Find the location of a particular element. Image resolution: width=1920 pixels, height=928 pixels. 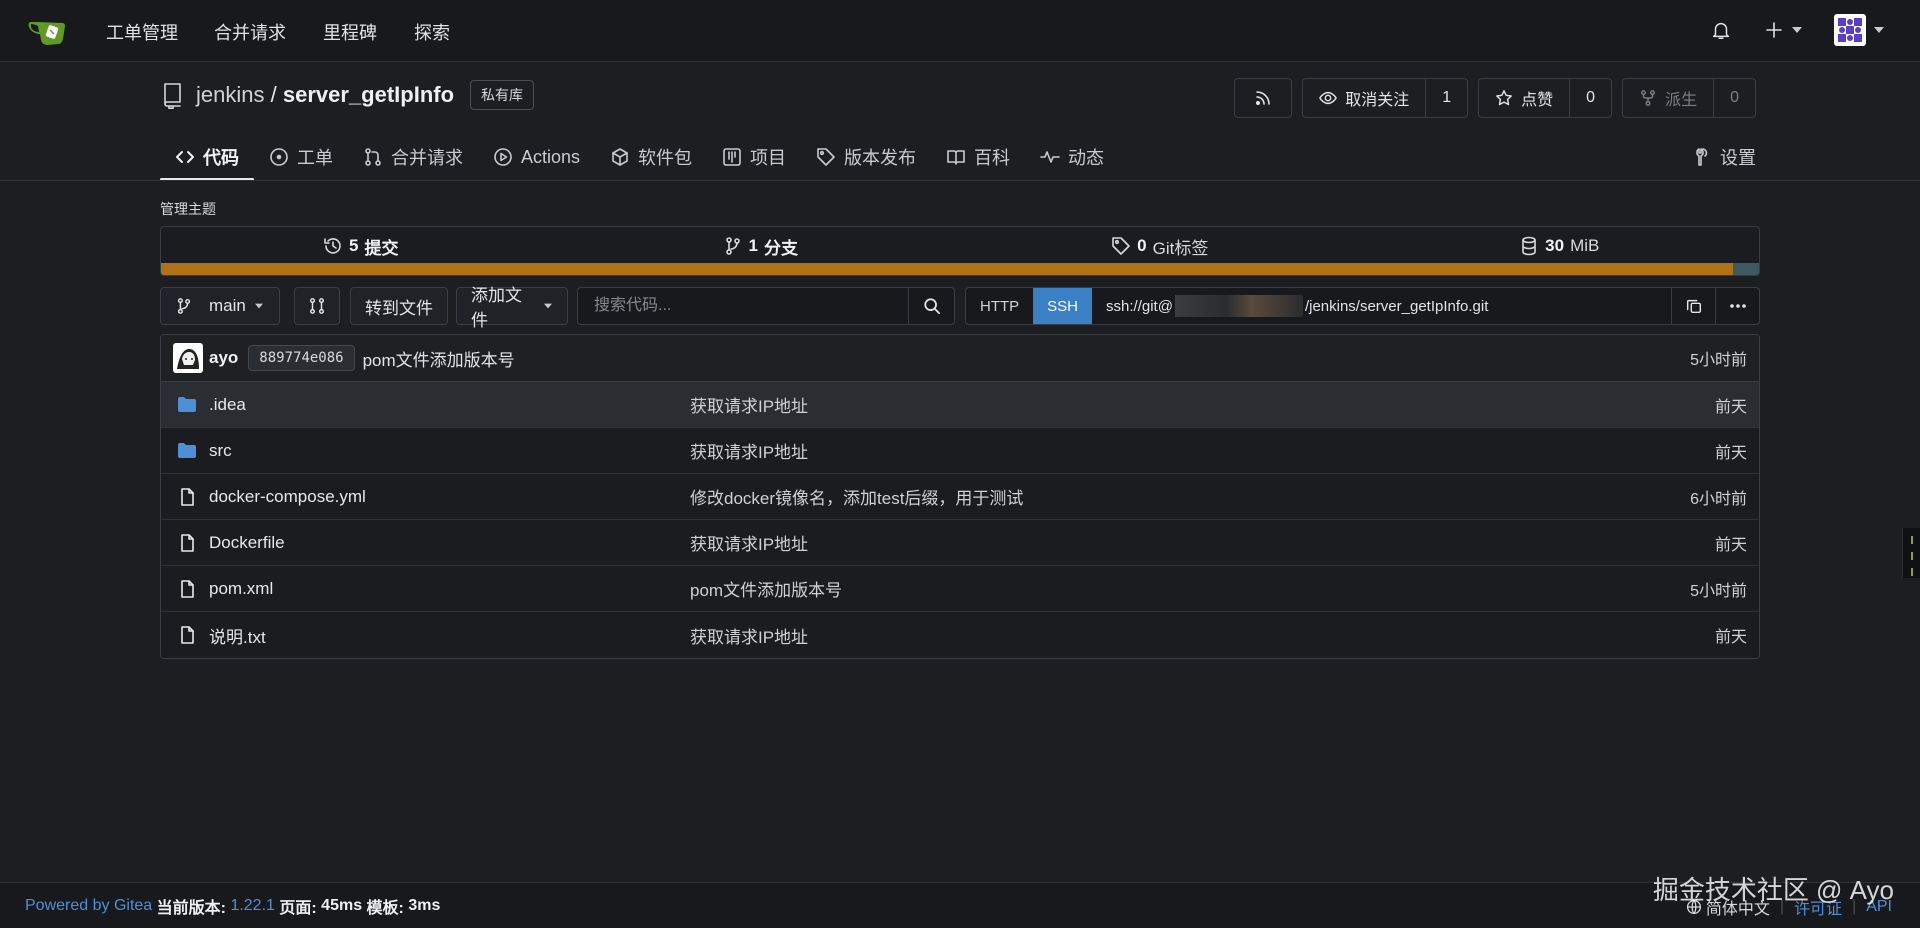

avatar is located at coordinates (1850, 30).